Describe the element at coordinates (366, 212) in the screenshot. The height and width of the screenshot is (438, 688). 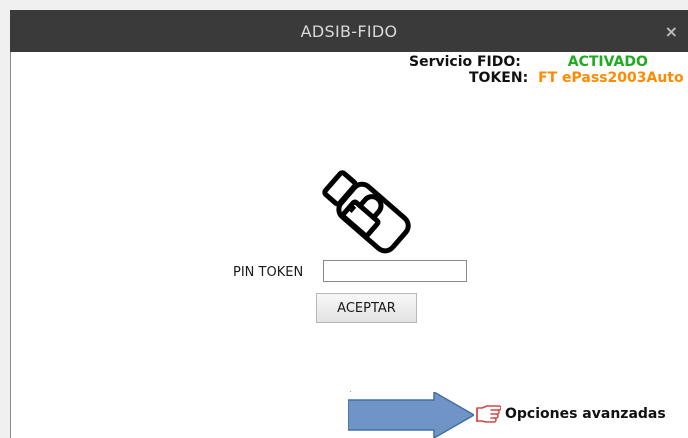
I see `usb-lock-icon` at that location.